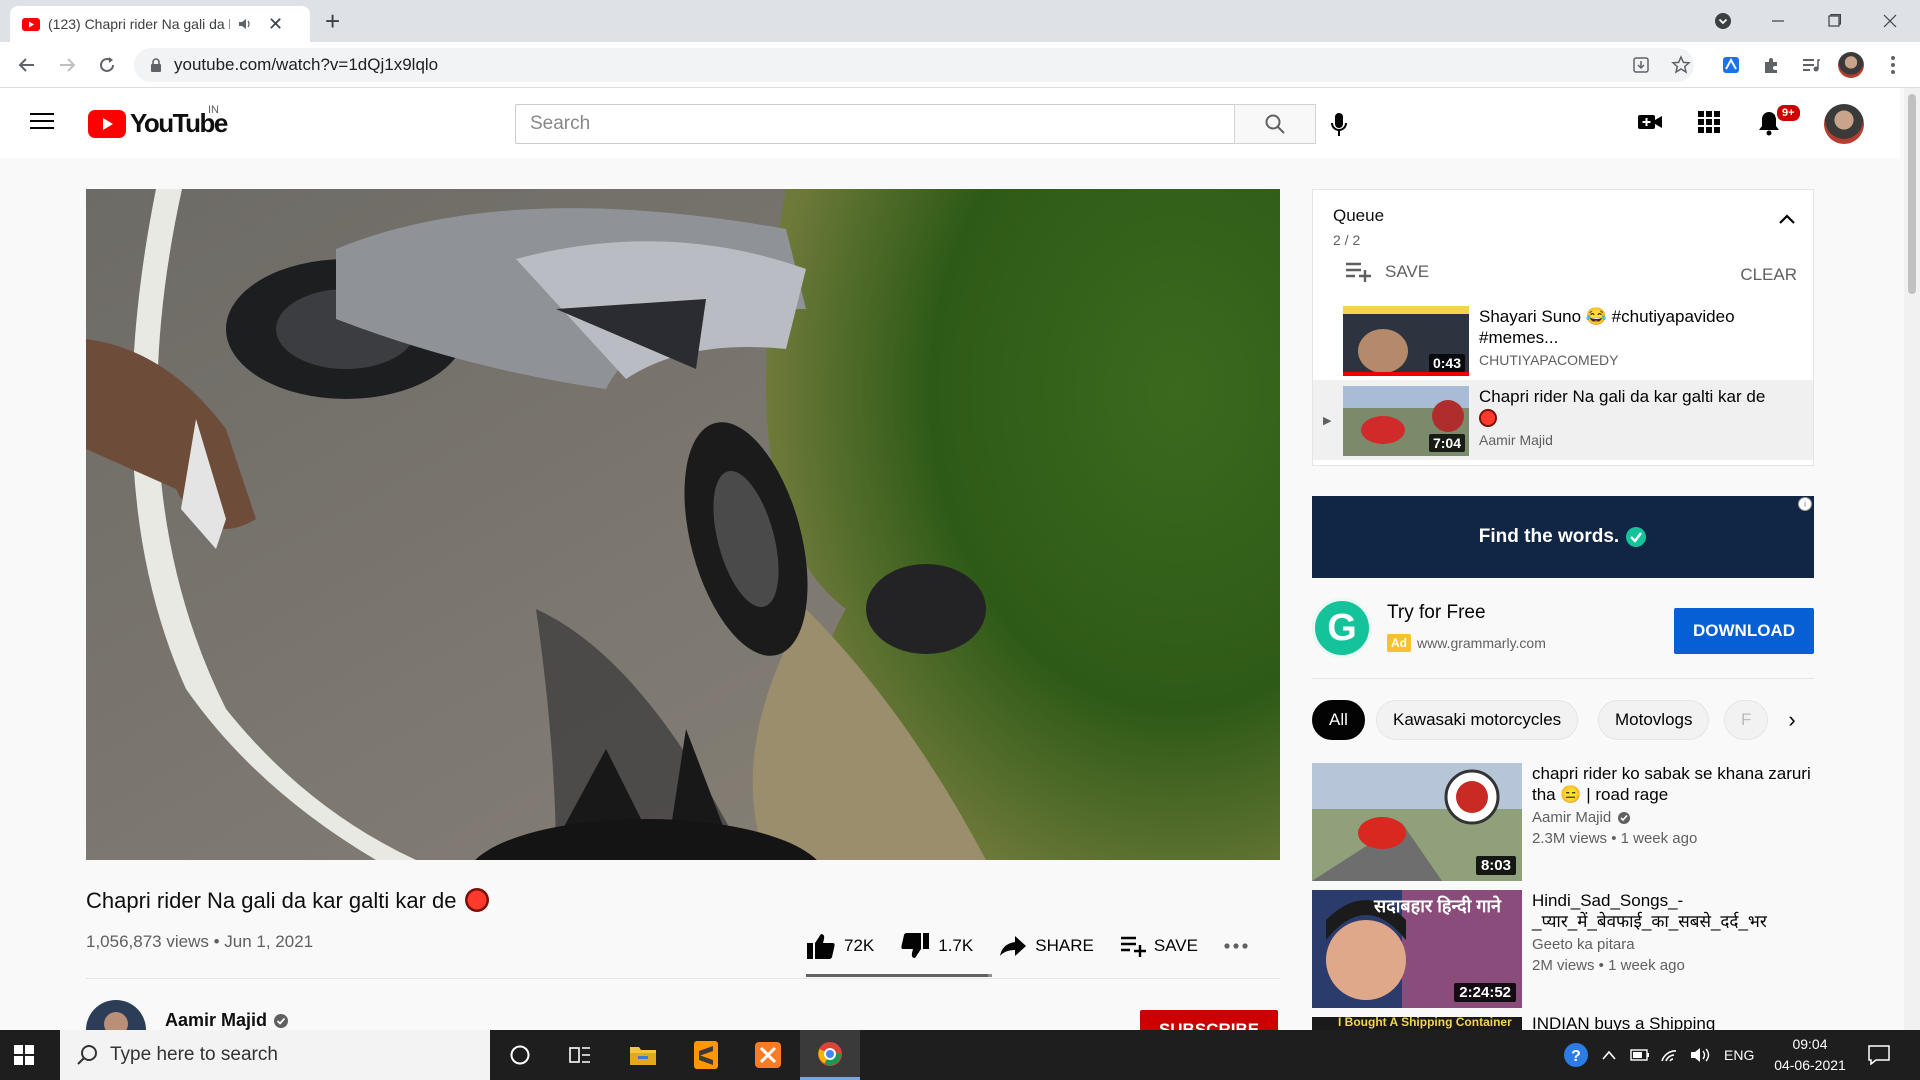  I want to click on bookmark-star-icon, so click(1681, 65).